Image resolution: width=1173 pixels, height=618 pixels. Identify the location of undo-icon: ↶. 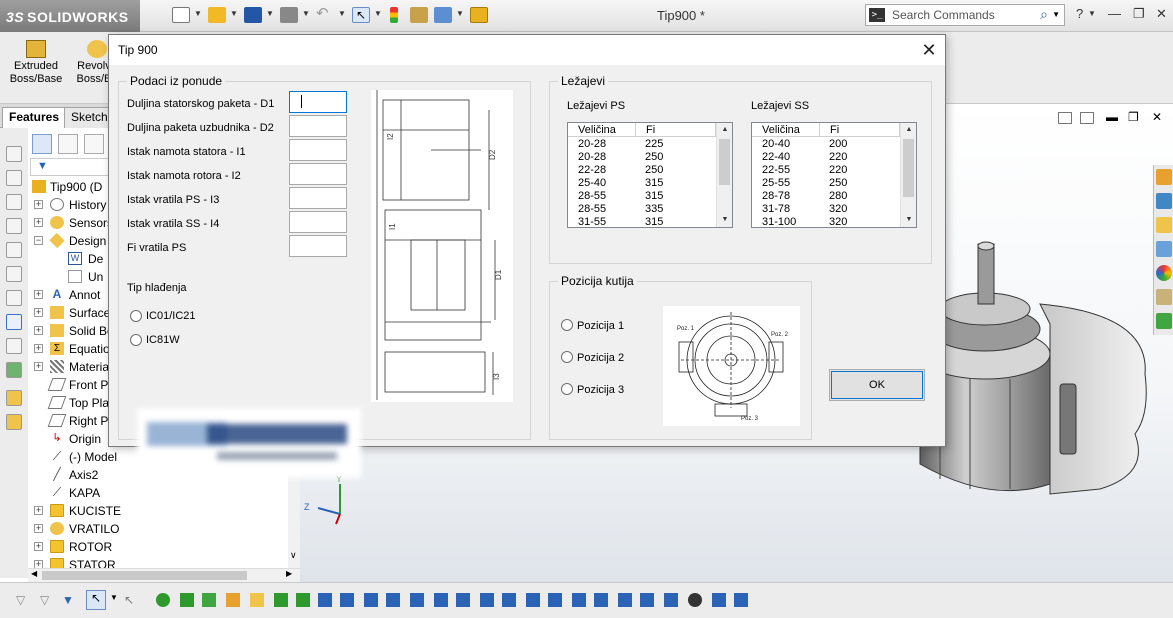
(325, 14).